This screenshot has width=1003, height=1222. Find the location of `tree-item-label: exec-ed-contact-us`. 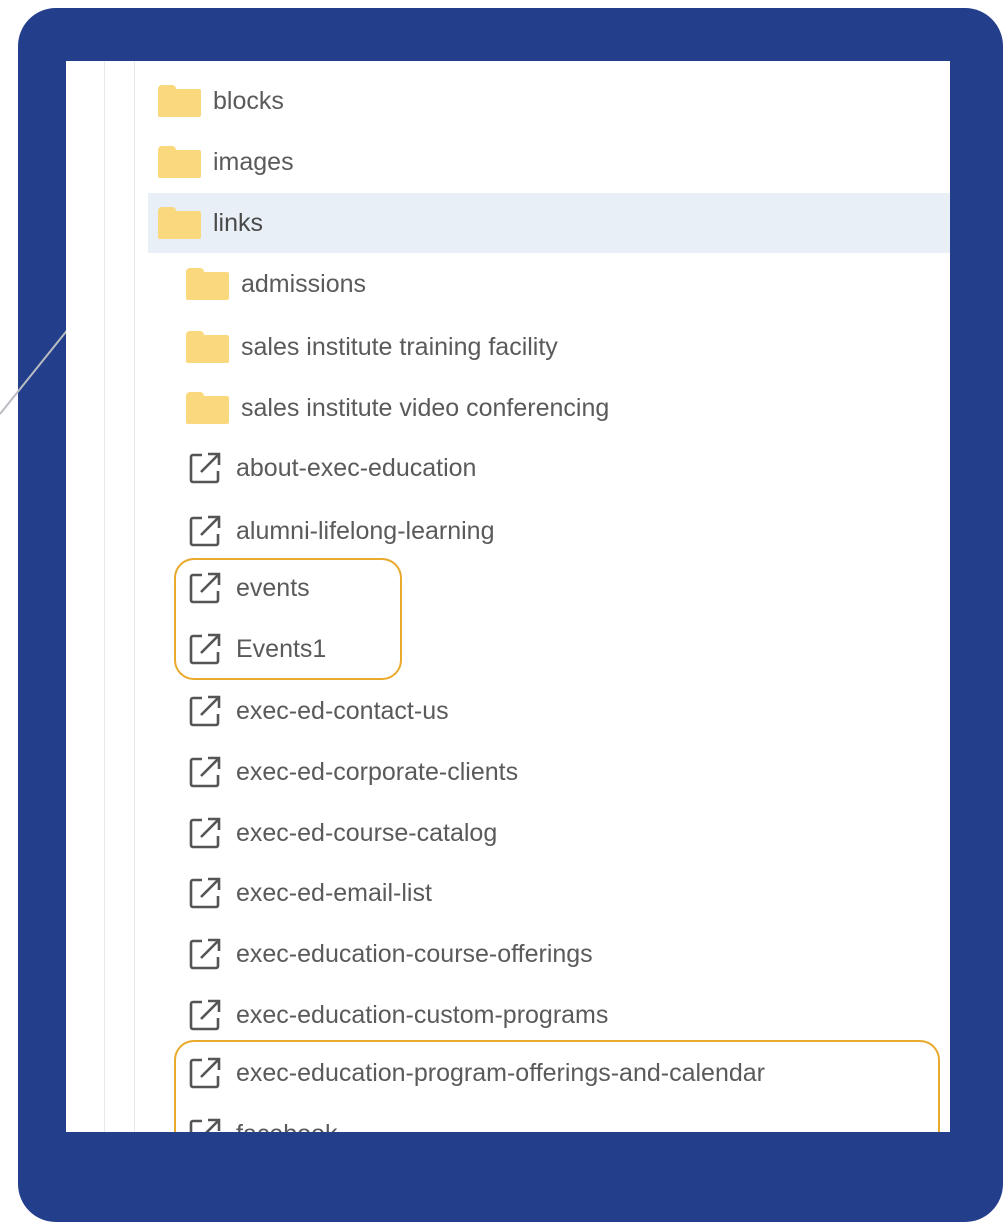

tree-item-label: exec-ed-contact-us is located at coordinates (342, 710).